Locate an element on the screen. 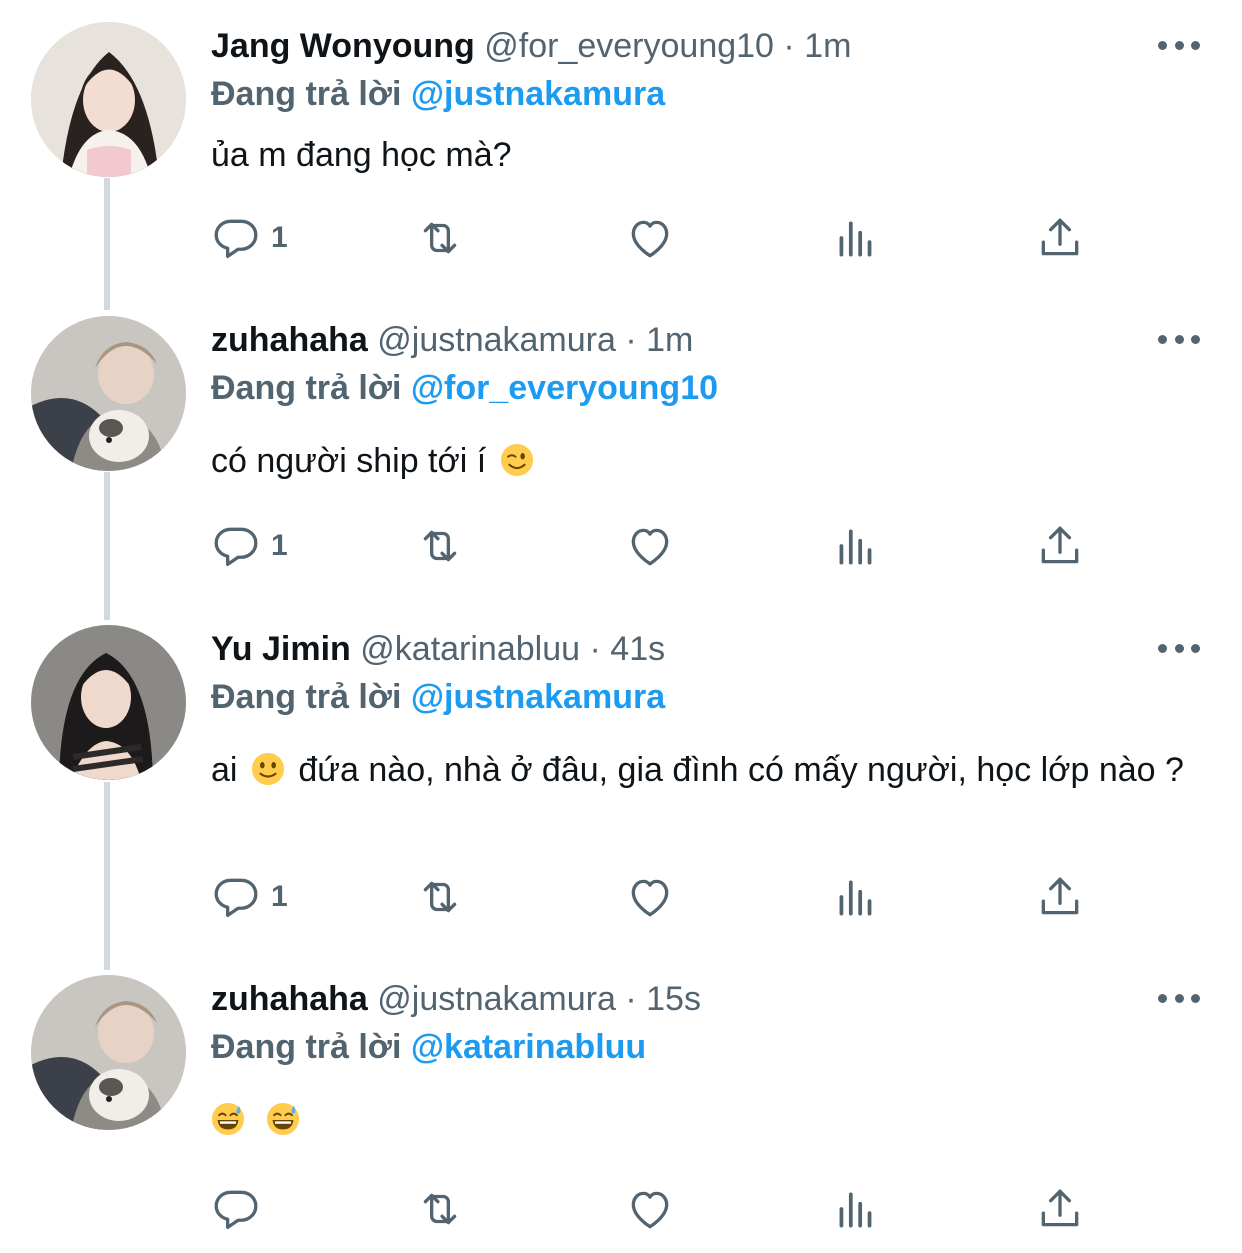 The width and height of the screenshot is (1242, 1253). replying-to: Đang trả lời @for_everyoung10 is located at coordinates (464, 388).